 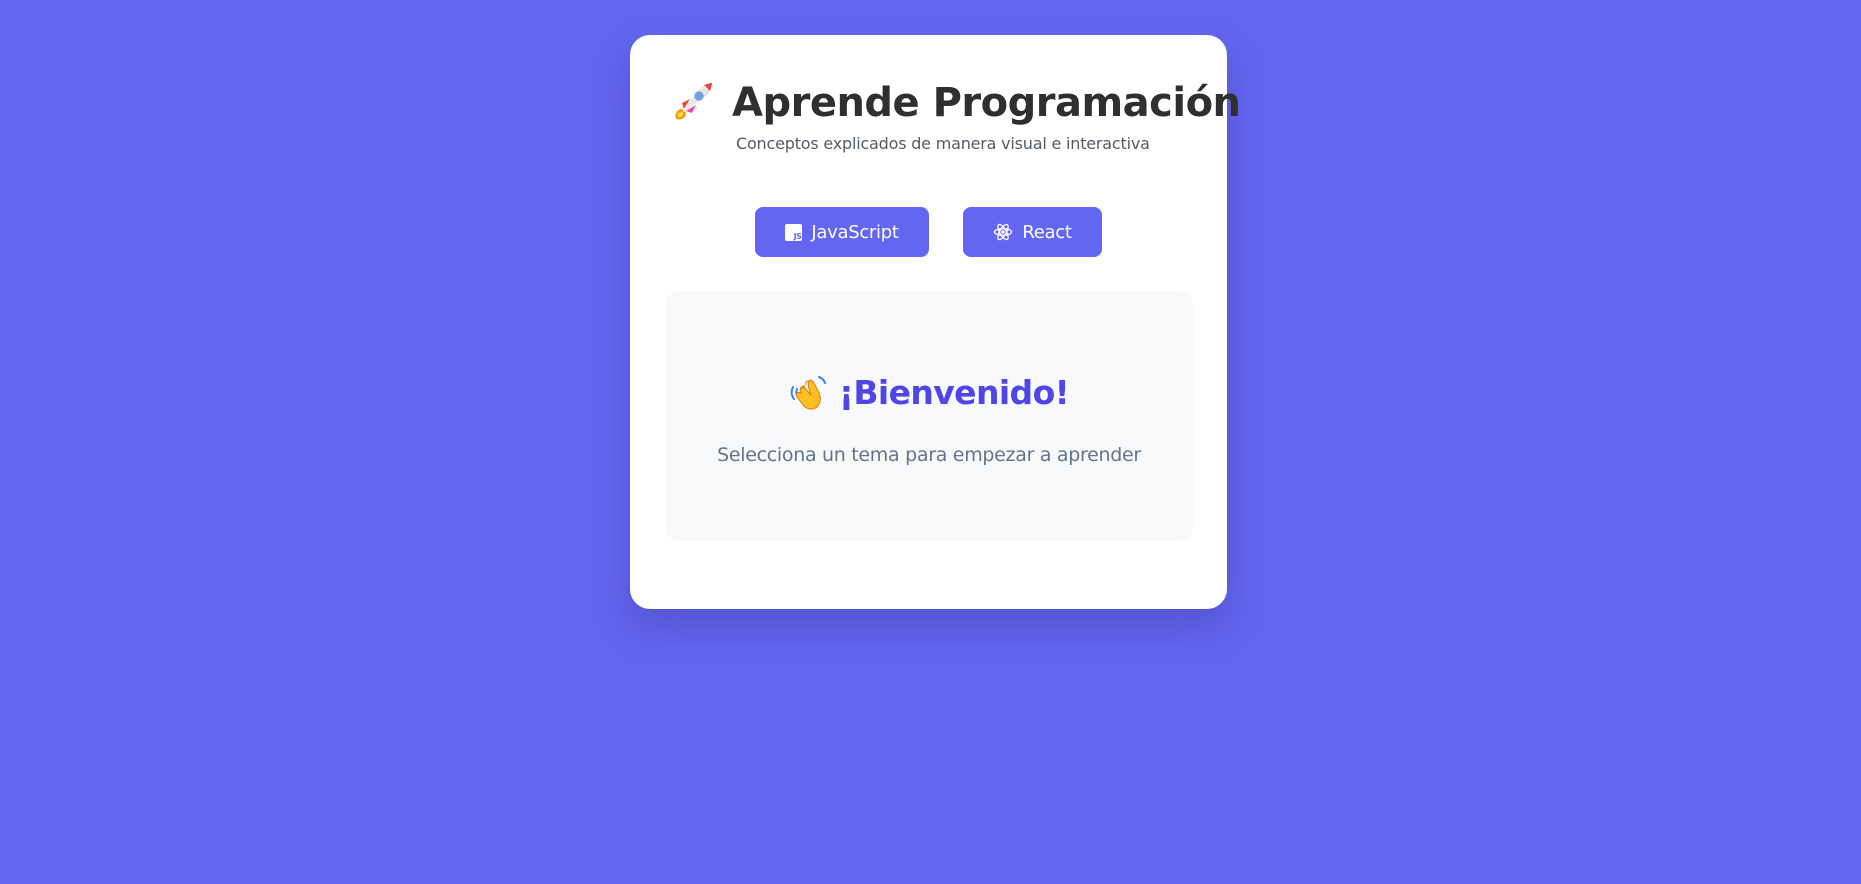 I want to click on react-icon, so click(x=1003, y=232).